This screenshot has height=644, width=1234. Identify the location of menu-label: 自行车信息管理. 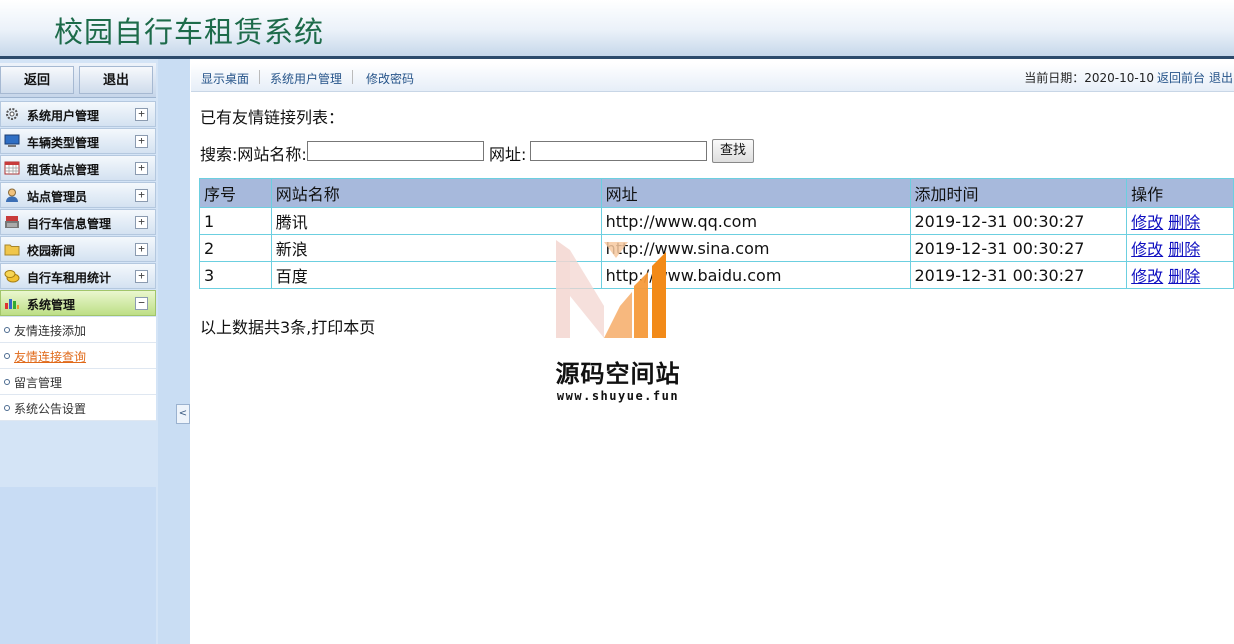
(69, 224).